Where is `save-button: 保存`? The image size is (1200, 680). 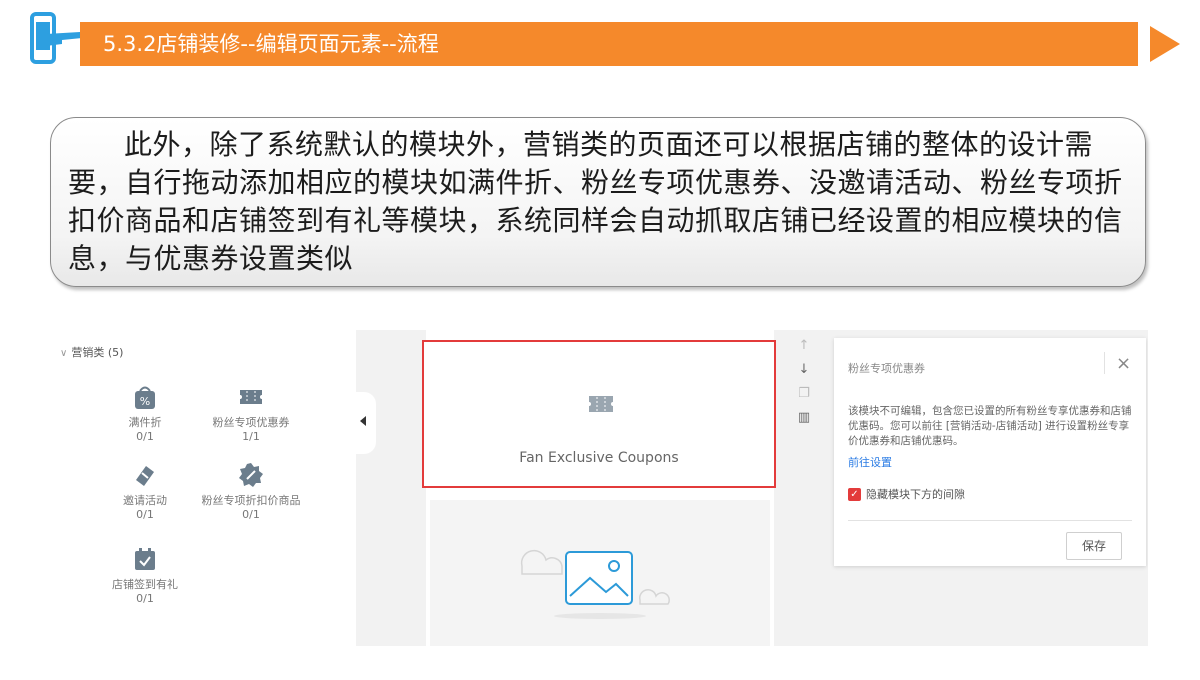 save-button: 保存 is located at coordinates (1094, 546).